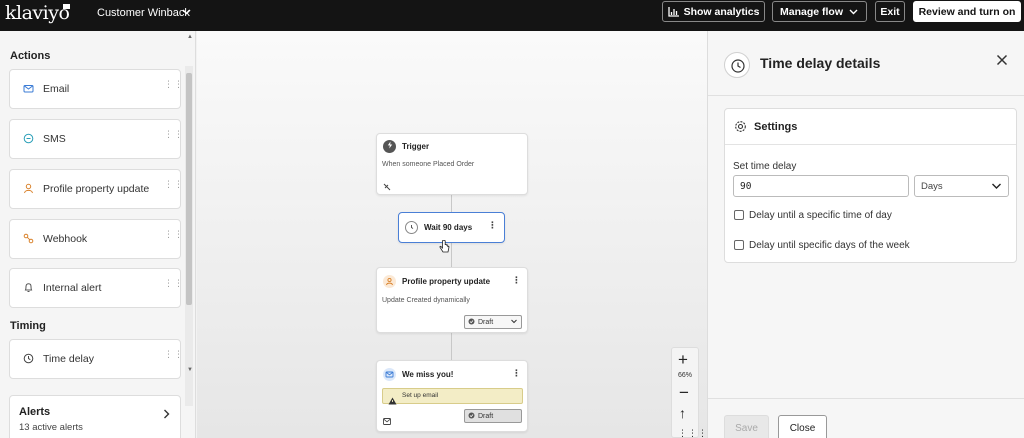 This screenshot has width=1024, height=438. What do you see at coordinates (821, 186) in the screenshot?
I see `delay-value-input: 90` at bounding box center [821, 186].